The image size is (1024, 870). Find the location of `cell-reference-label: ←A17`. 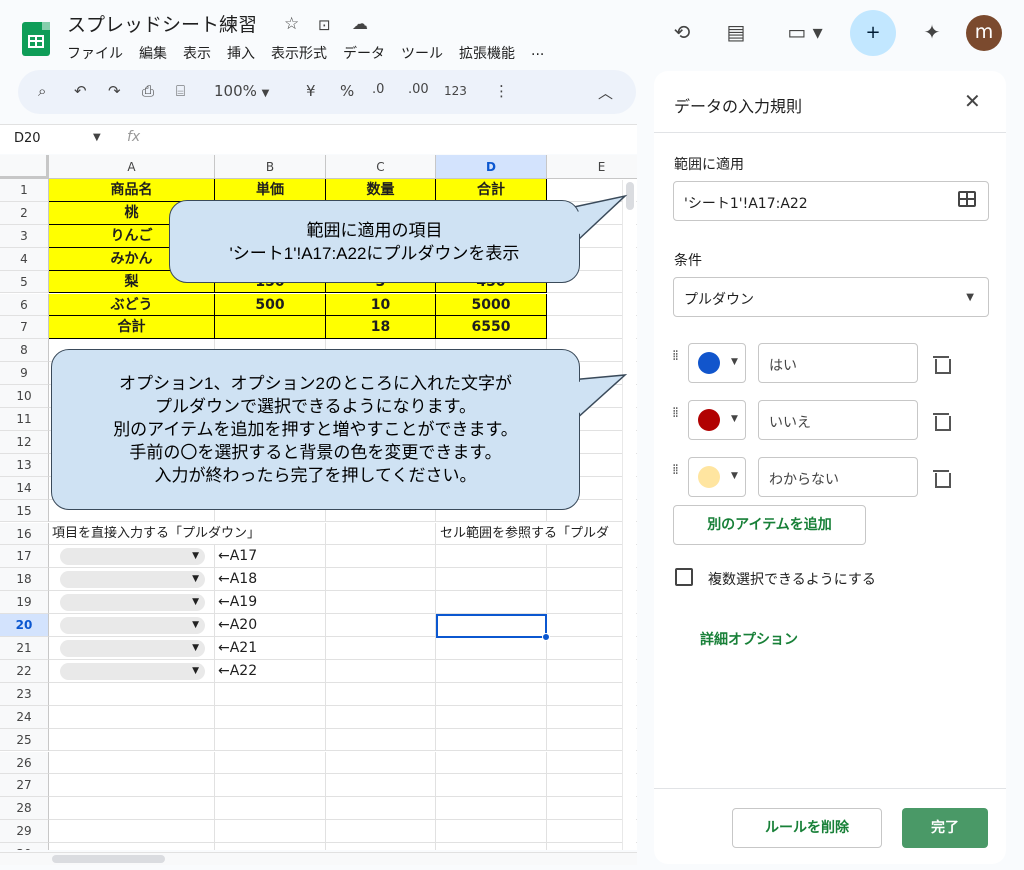

cell-reference-label: ←A17 is located at coordinates (270, 557).